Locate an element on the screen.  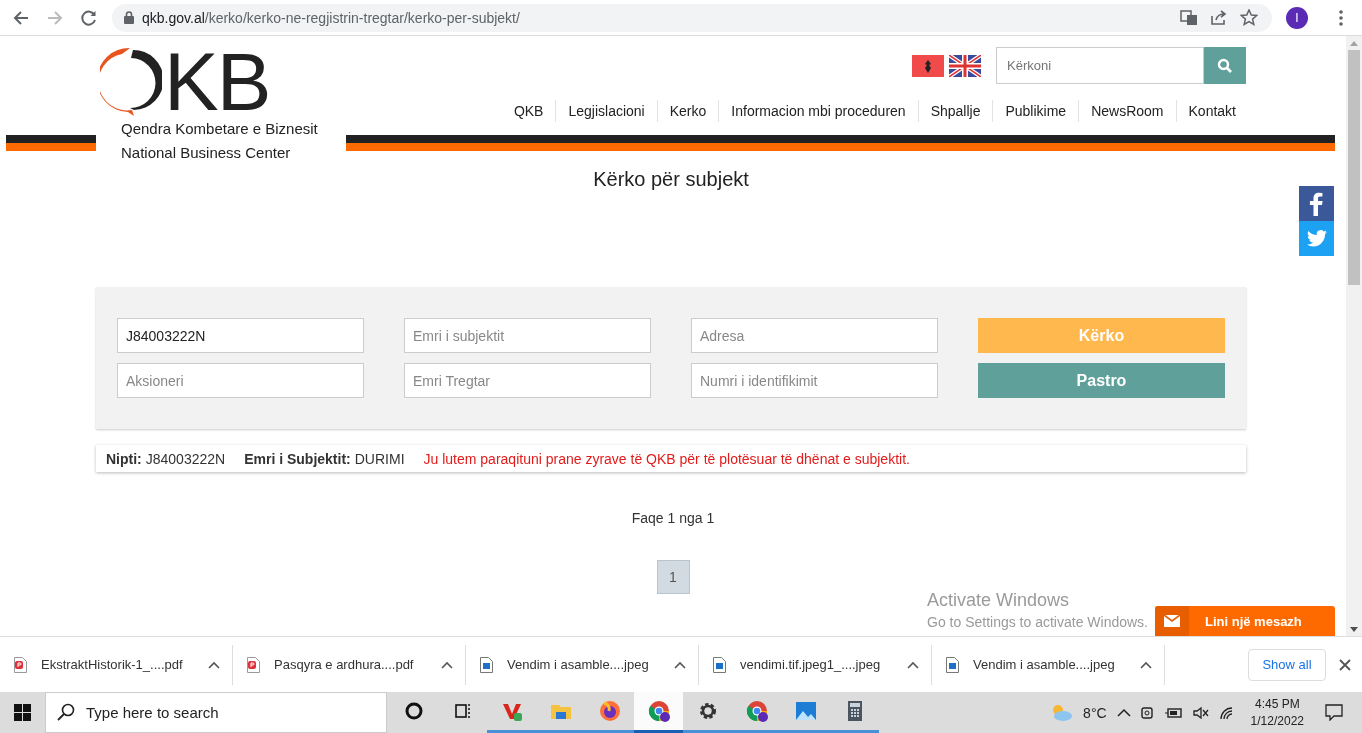
start-icon is located at coordinates (22, 712).